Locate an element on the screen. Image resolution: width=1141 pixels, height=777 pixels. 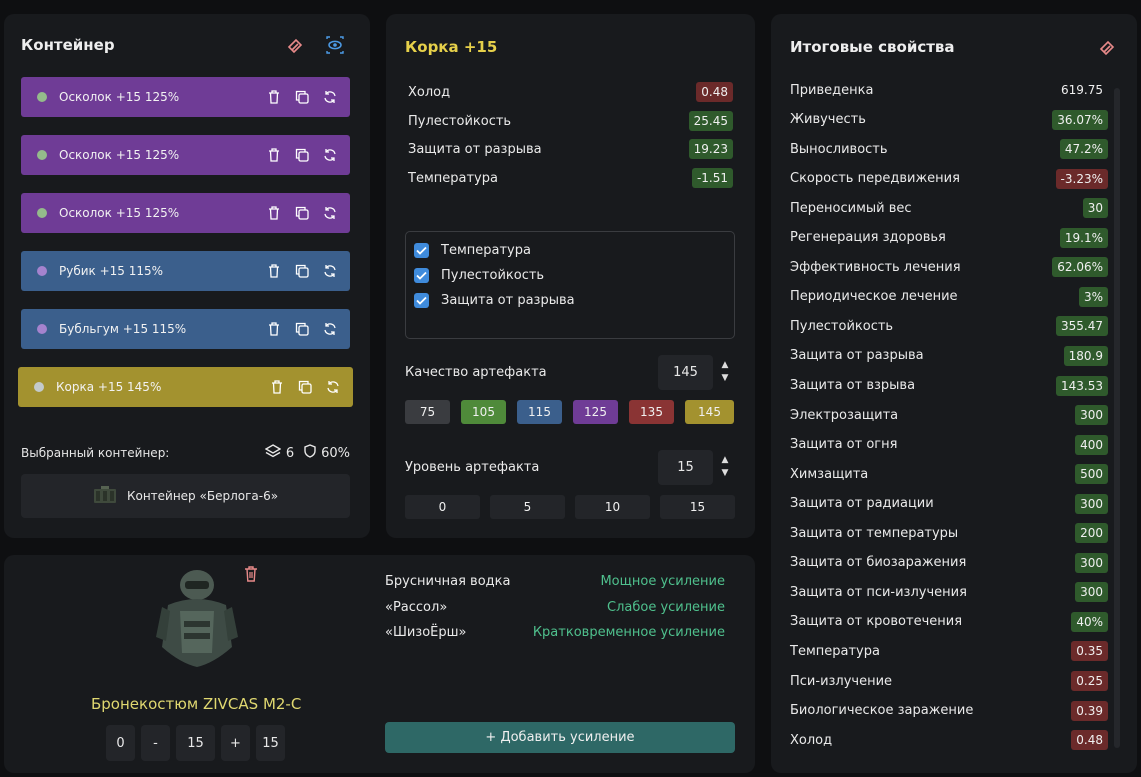
summary-row: Биологическое заражение 0.39 is located at coordinates (949, 711).